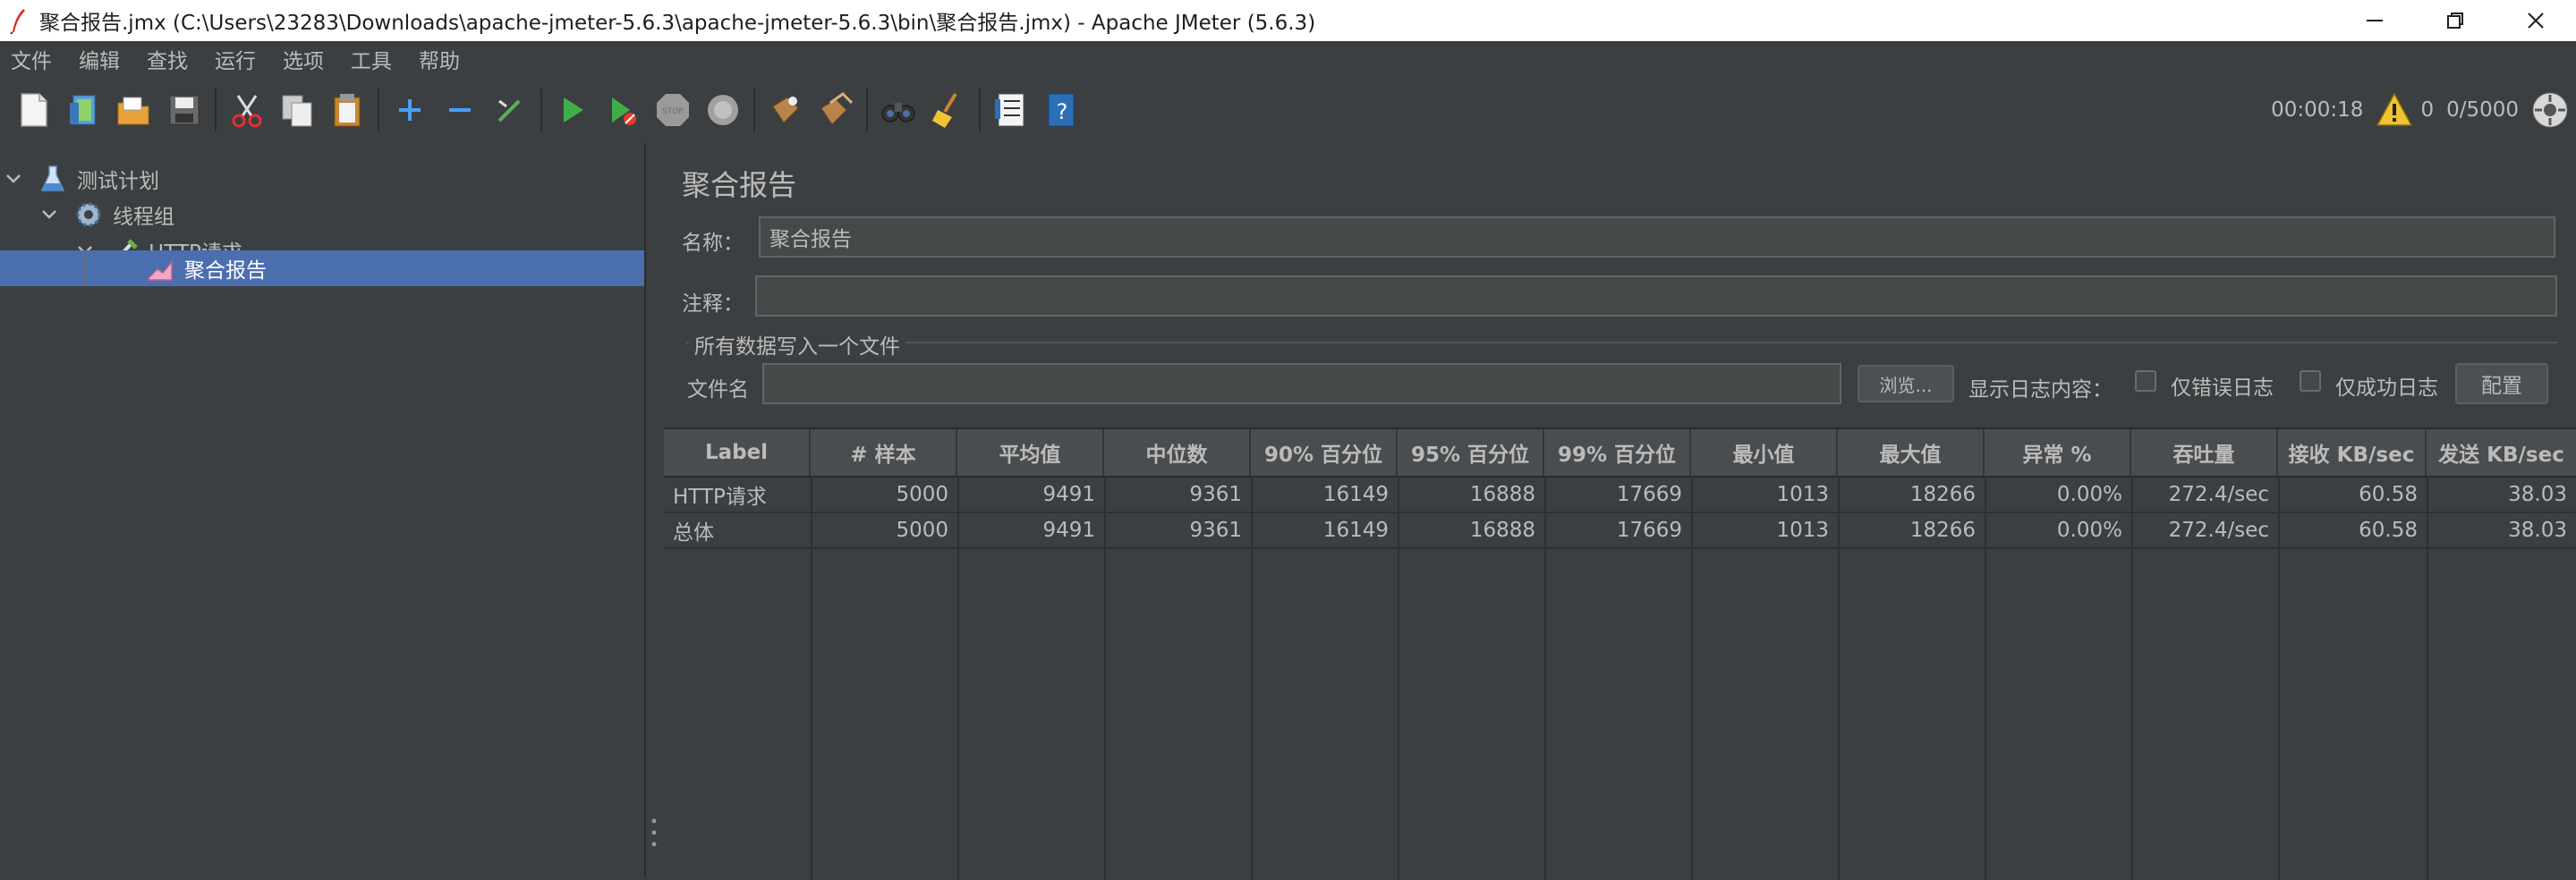  What do you see at coordinates (1656, 296) in the screenshot?
I see `comment-field` at bounding box center [1656, 296].